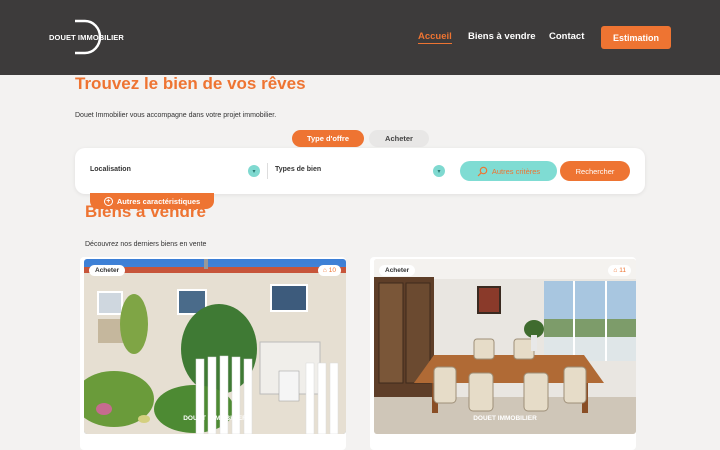 Image resolution: width=720 pixels, height=450 pixels. What do you see at coordinates (502, 36) in the screenshot?
I see `nav-biens-a-vendre: Biens à vendre` at bounding box center [502, 36].